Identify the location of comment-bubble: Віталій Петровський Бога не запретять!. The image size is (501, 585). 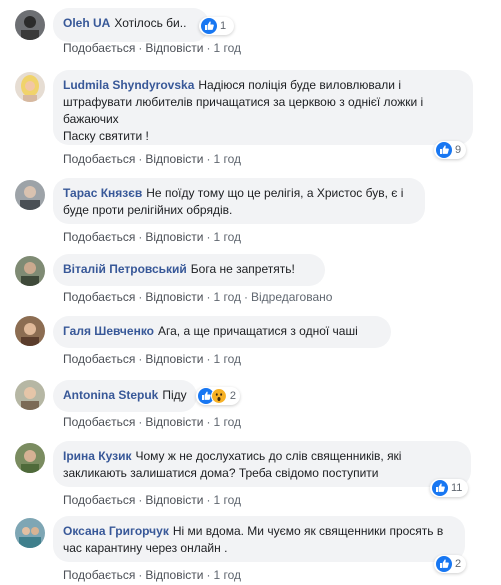
(189, 270).